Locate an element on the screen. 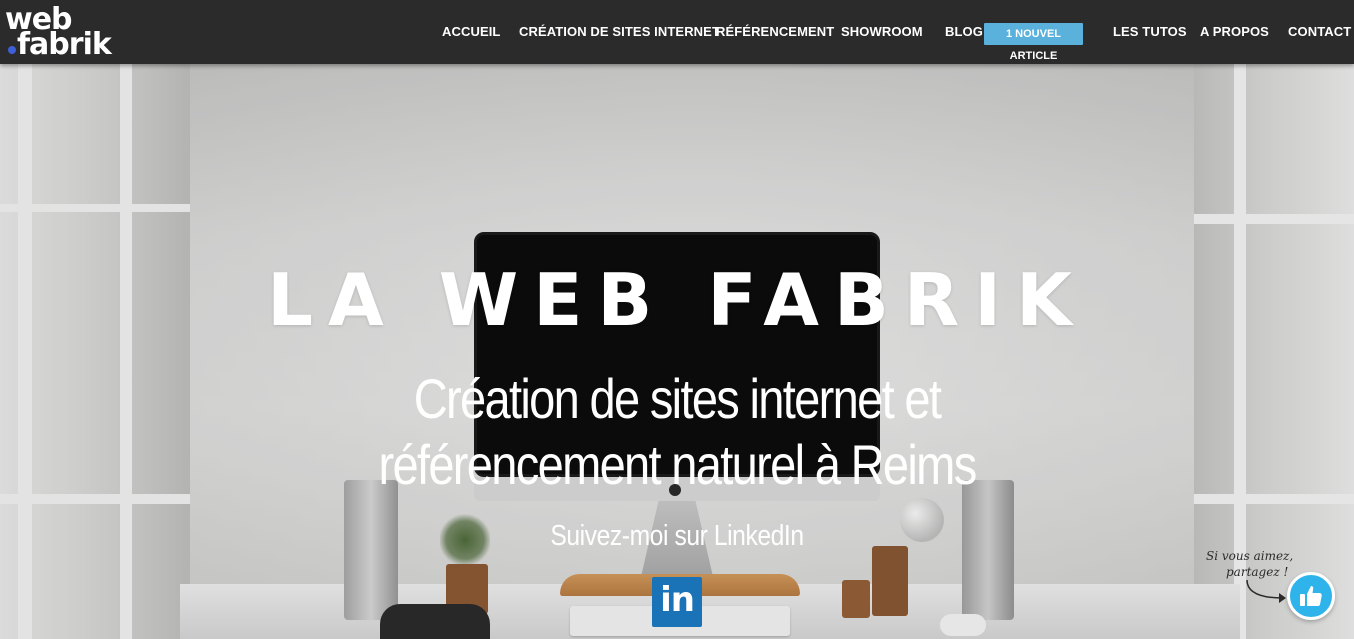 The image size is (1354, 639). hero-title: LA WEB FABRIK is located at coordinates (677, 300).